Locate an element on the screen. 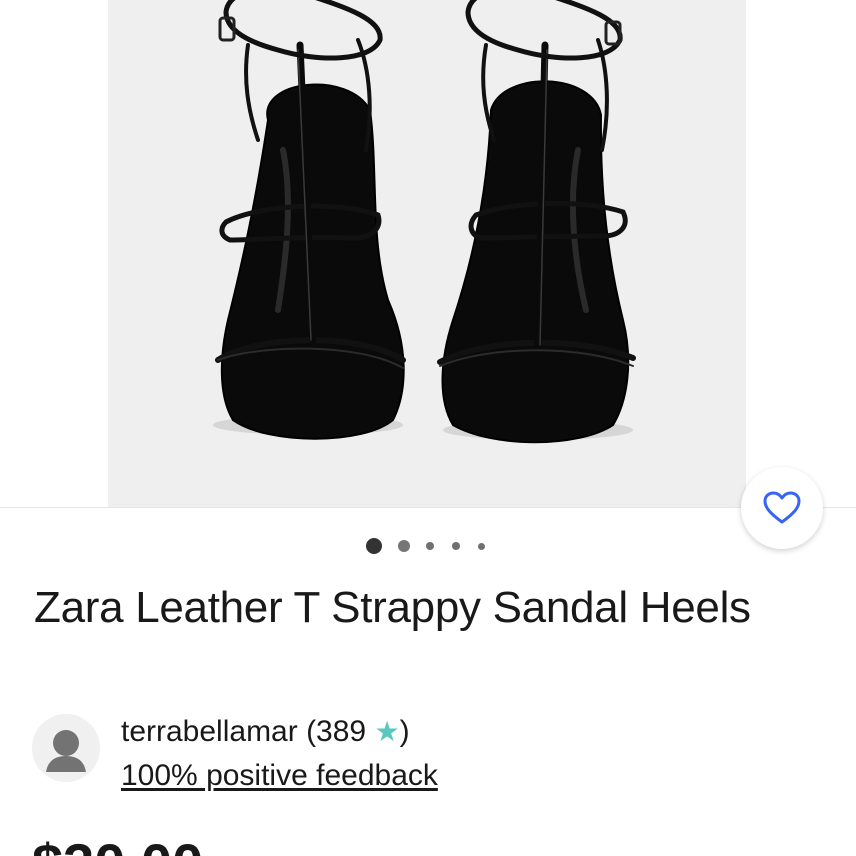  seller-feedback-link: 100% positive feedback is located at coordinates (279, 776).